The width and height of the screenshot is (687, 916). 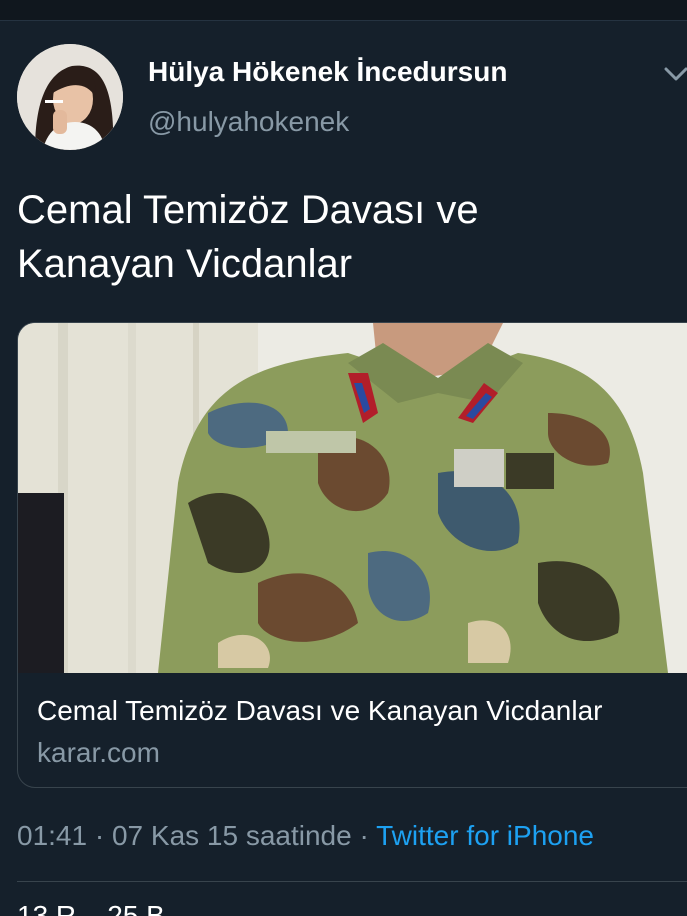 What do you see at coordinates (675, 74) in the screenshot?
I see `chevron-down-icon` at bounding box center [675, 74].